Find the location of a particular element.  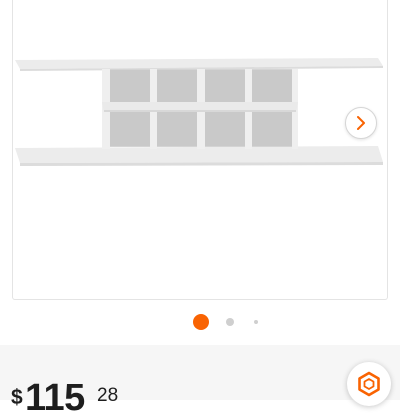

floating-action-button is located at coordinates (369, 384).